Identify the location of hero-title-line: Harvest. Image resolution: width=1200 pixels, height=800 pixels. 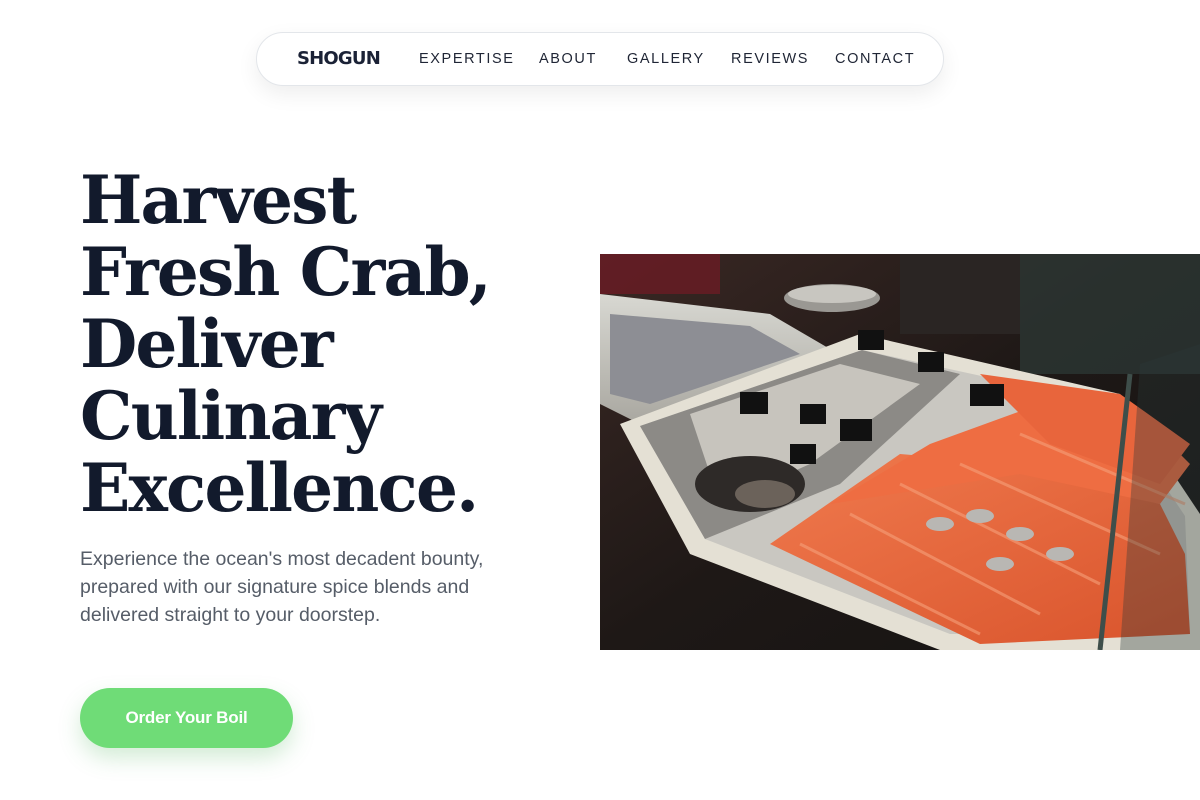
(218, 200).